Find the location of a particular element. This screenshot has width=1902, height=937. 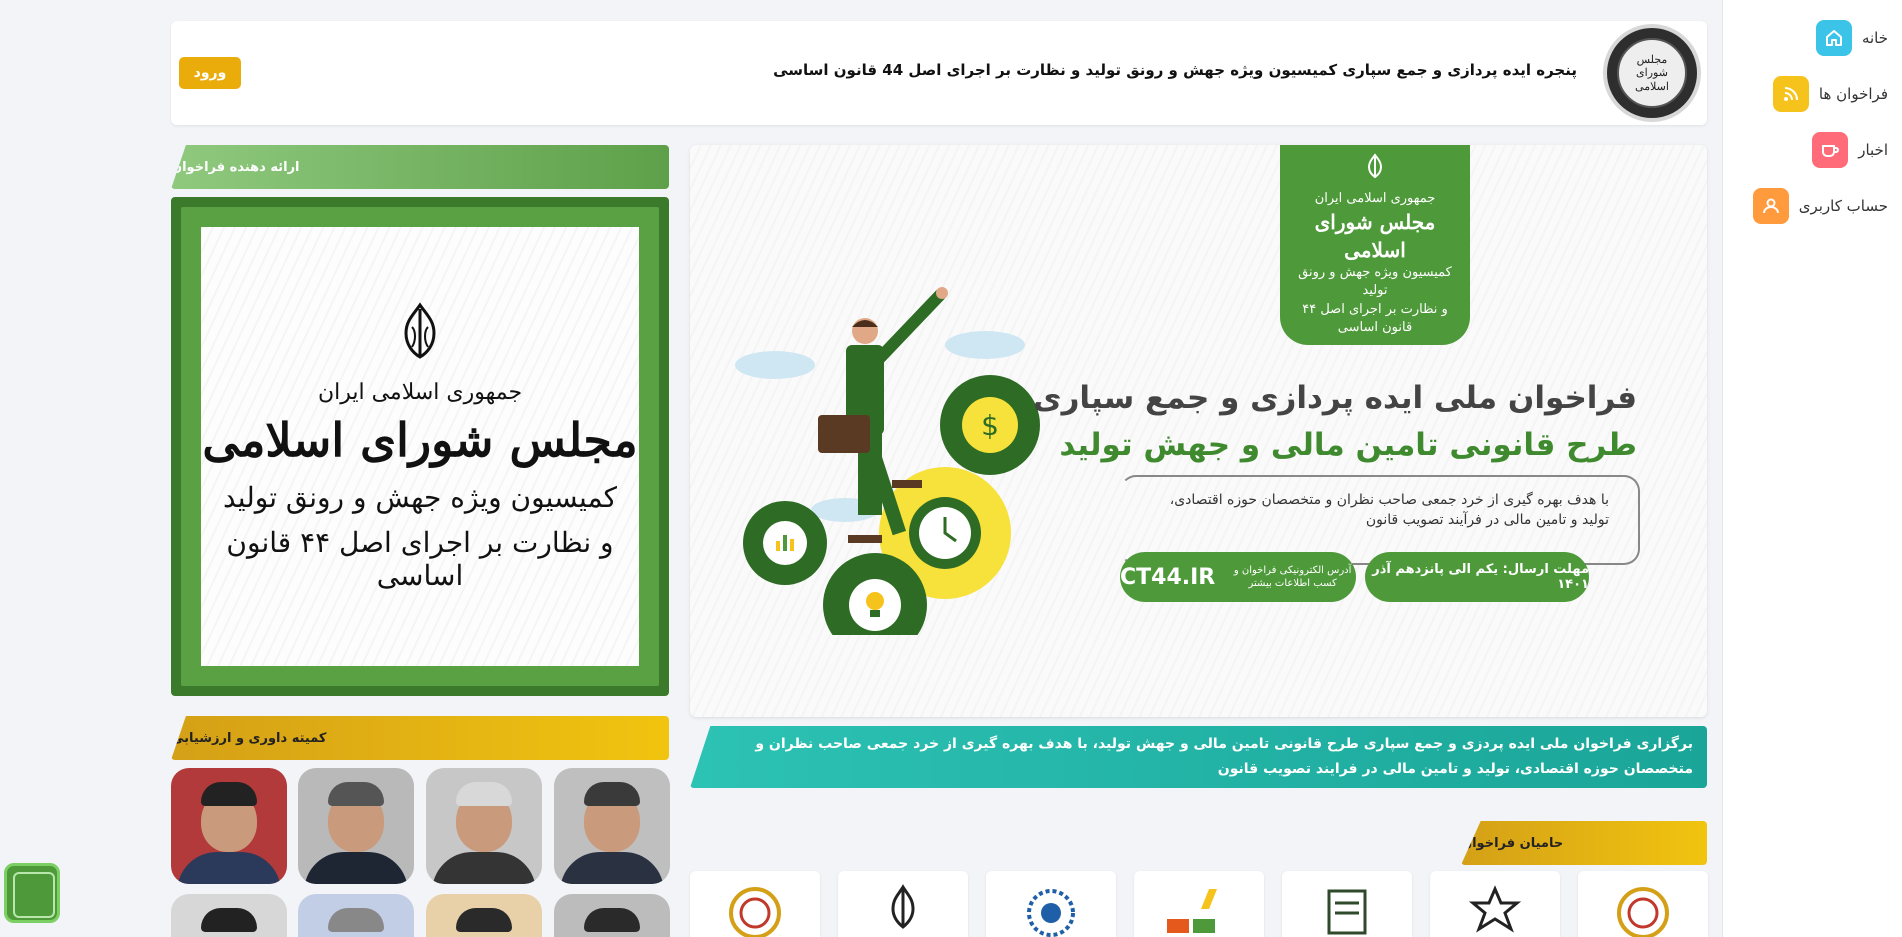

nav-item-label: خانه is located at coordinates (1874, 38).